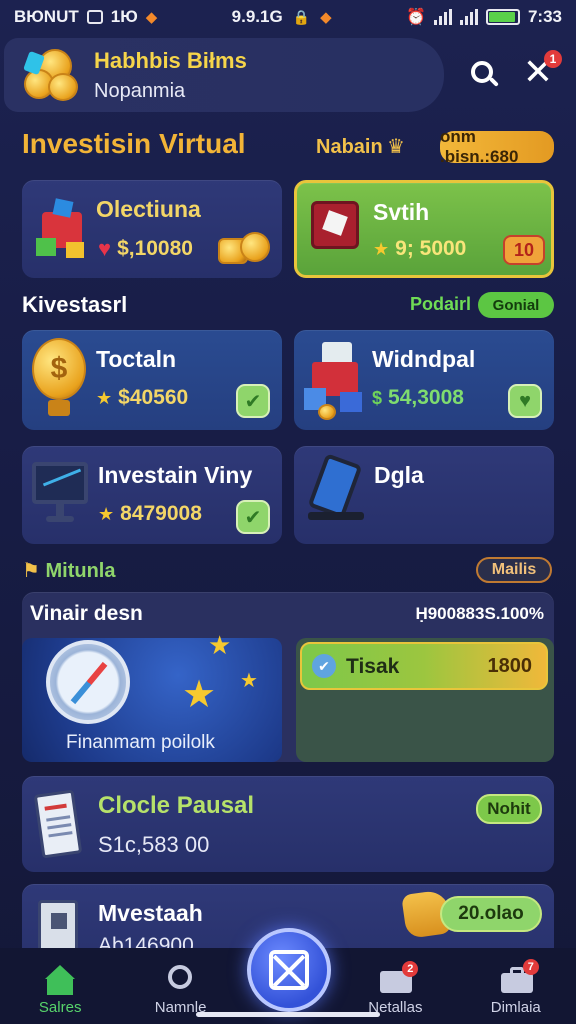 Image resolution: width=576 pixels, height=1024 pixels. I want to click on banner-caption: Finanmam poilolk, so click(140, 742).